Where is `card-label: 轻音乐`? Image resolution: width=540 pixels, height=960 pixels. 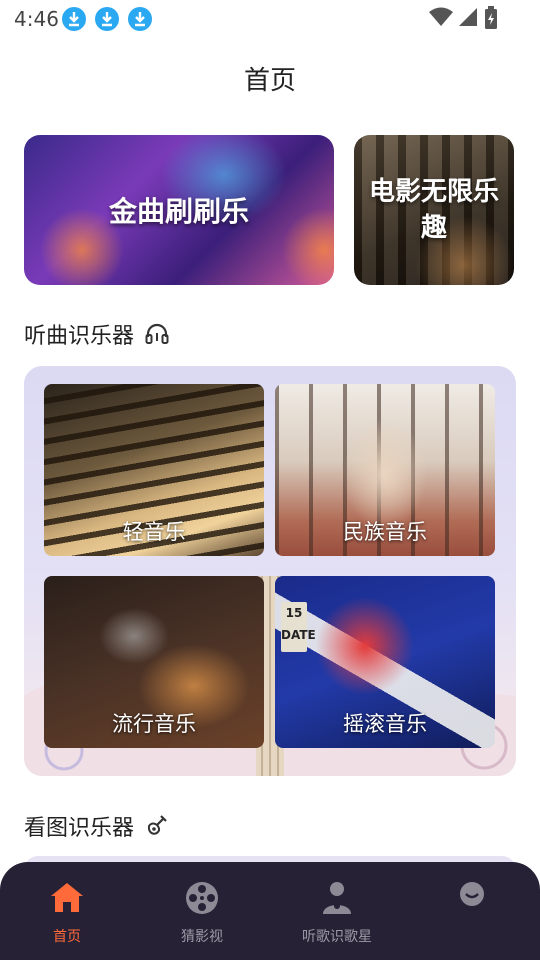 card-label: 轻音乐 is located at coordinates (154, 532).